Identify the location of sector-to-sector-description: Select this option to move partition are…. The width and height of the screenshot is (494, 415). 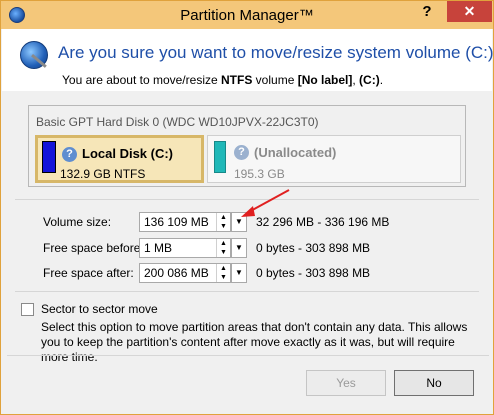
(254, 342).